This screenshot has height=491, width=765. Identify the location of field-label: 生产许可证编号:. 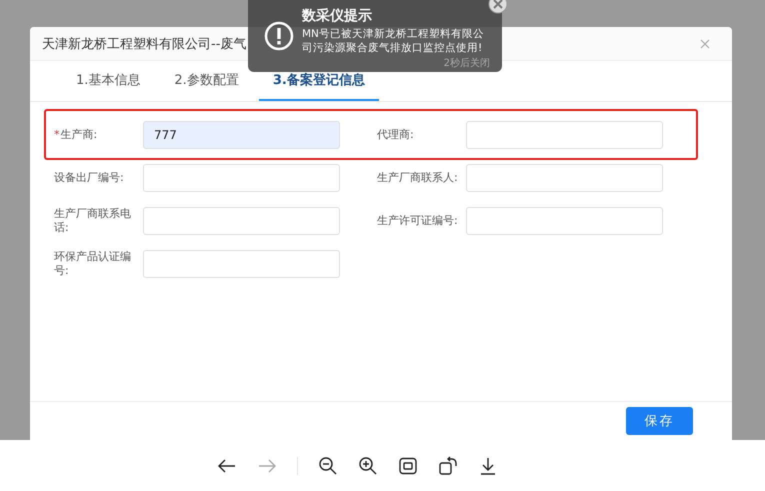
(417, 221).